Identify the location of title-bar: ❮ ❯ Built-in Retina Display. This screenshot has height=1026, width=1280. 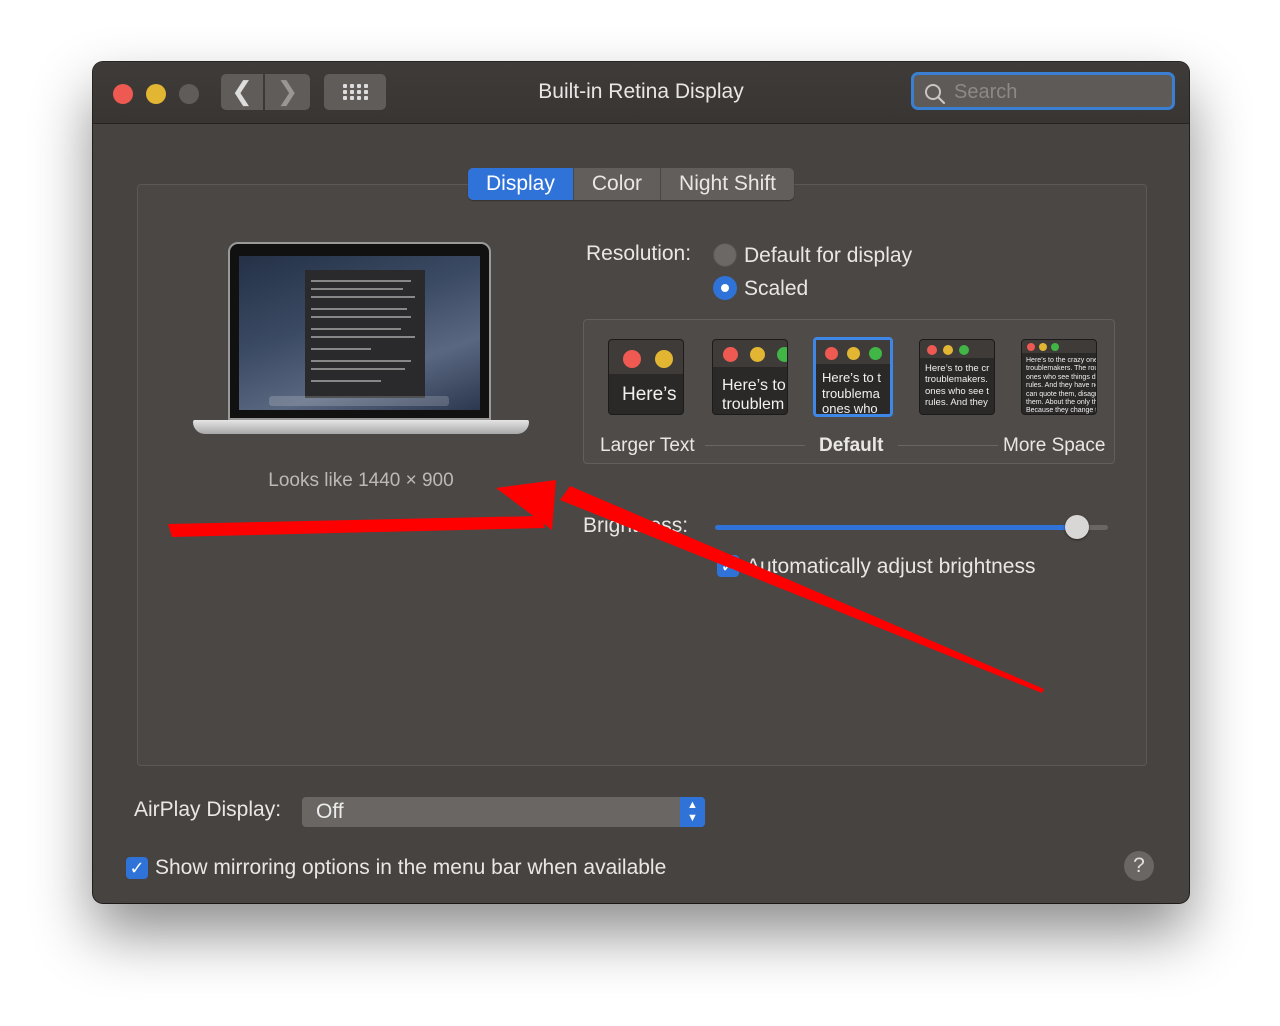
(641, 93).